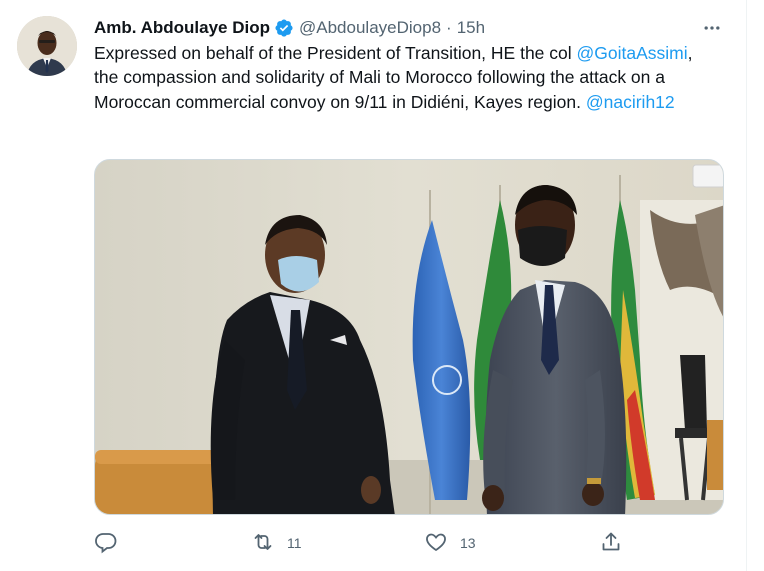 This screenshot has width=764, height=571. What do you see at coordinates (263, 543) in the screenshot?
I see `retweet-icon` at bounding box center [263, 543].